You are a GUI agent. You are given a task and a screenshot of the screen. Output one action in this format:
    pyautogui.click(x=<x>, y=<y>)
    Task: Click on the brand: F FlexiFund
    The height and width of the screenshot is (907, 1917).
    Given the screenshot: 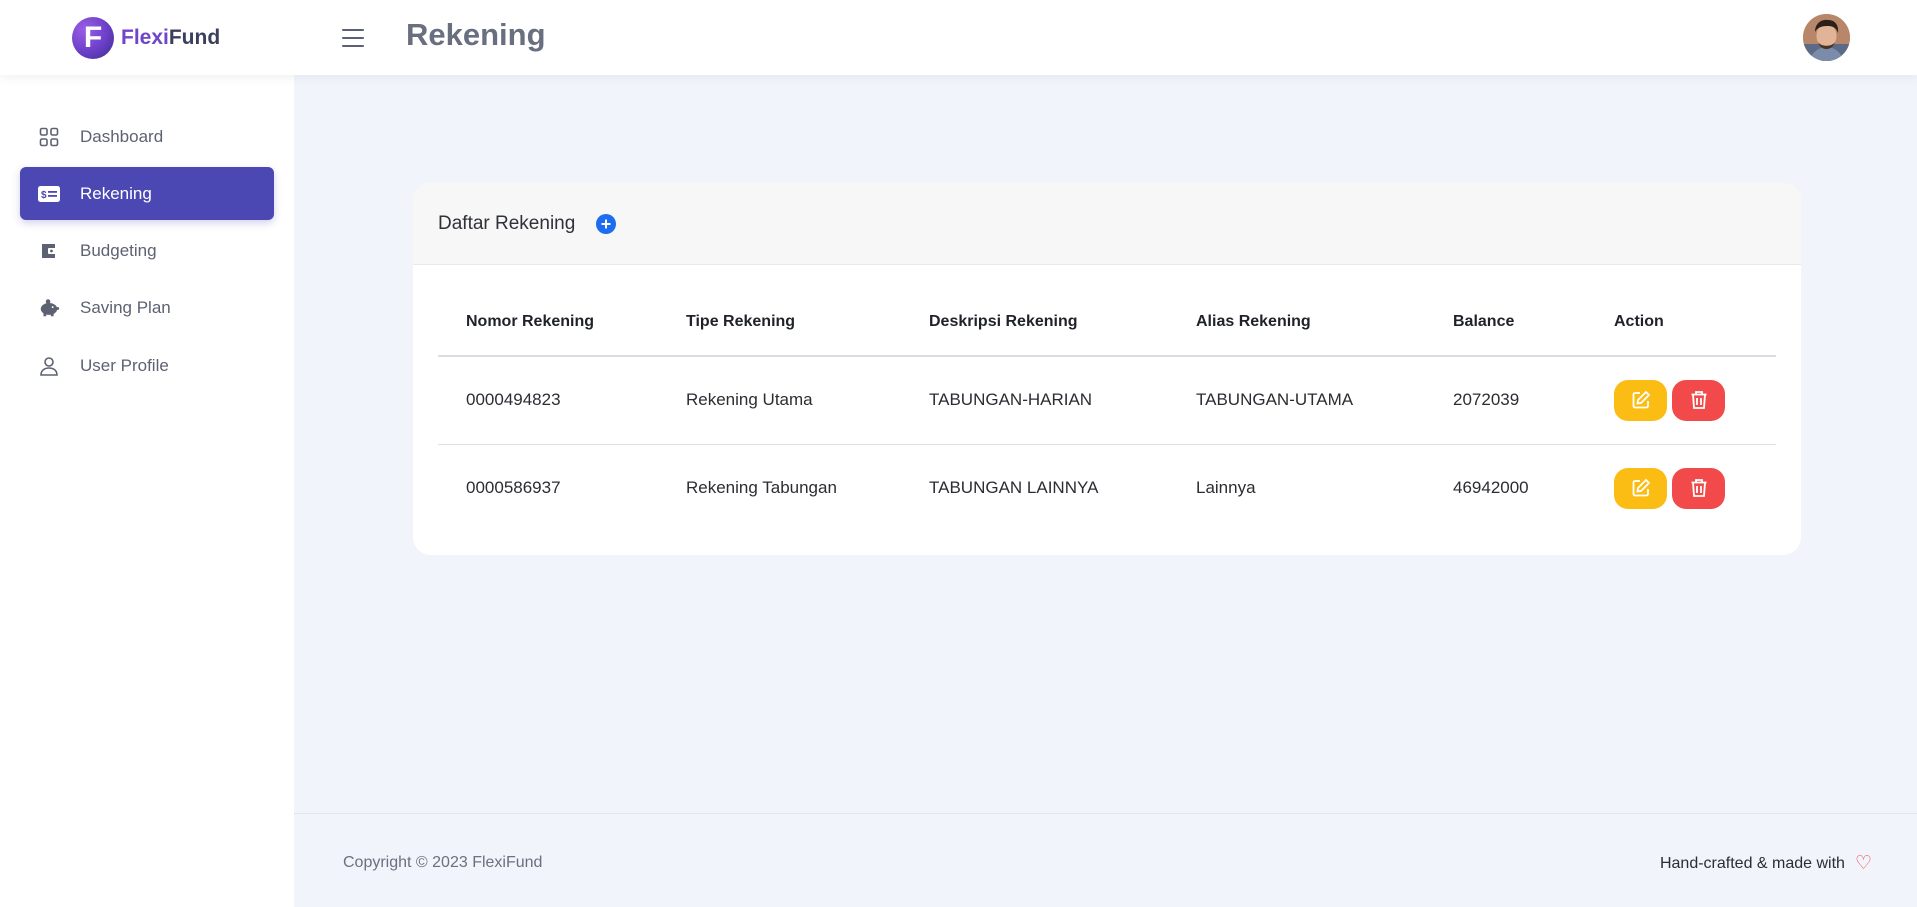 What is the action you would take?
    pyautogui.click(x=146, y=38)
    